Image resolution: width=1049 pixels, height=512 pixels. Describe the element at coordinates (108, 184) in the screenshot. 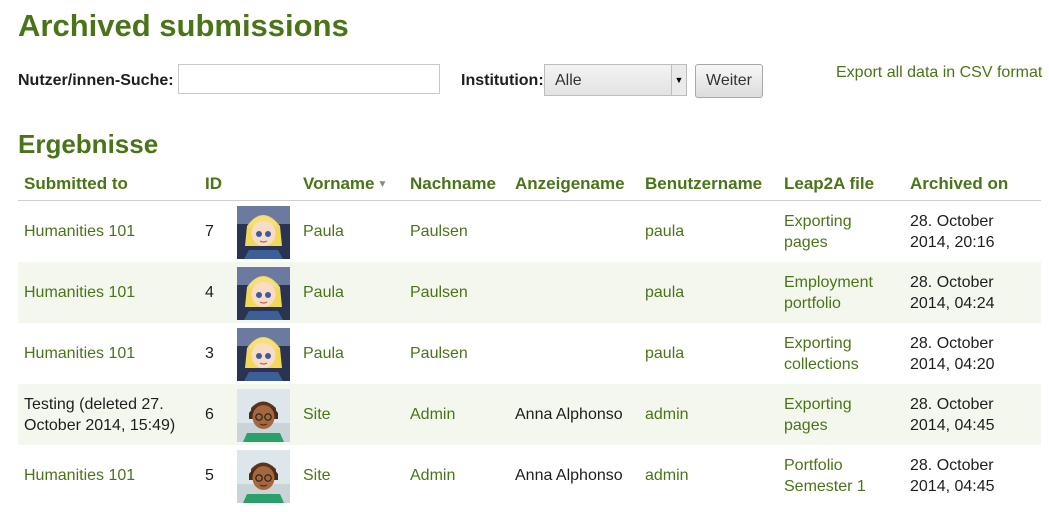

I see `col-submitted-to: Submitted to` at that location.